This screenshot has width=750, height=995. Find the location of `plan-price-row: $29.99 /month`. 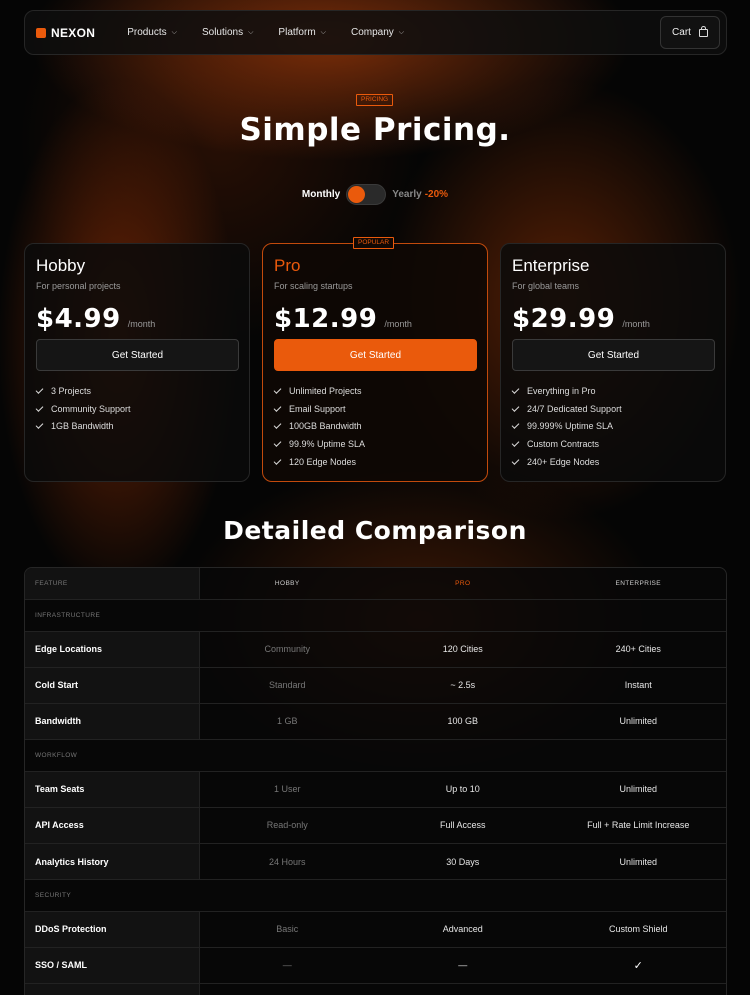

plan-price-row: $29.99 /month is located at coordinates (581, 319).